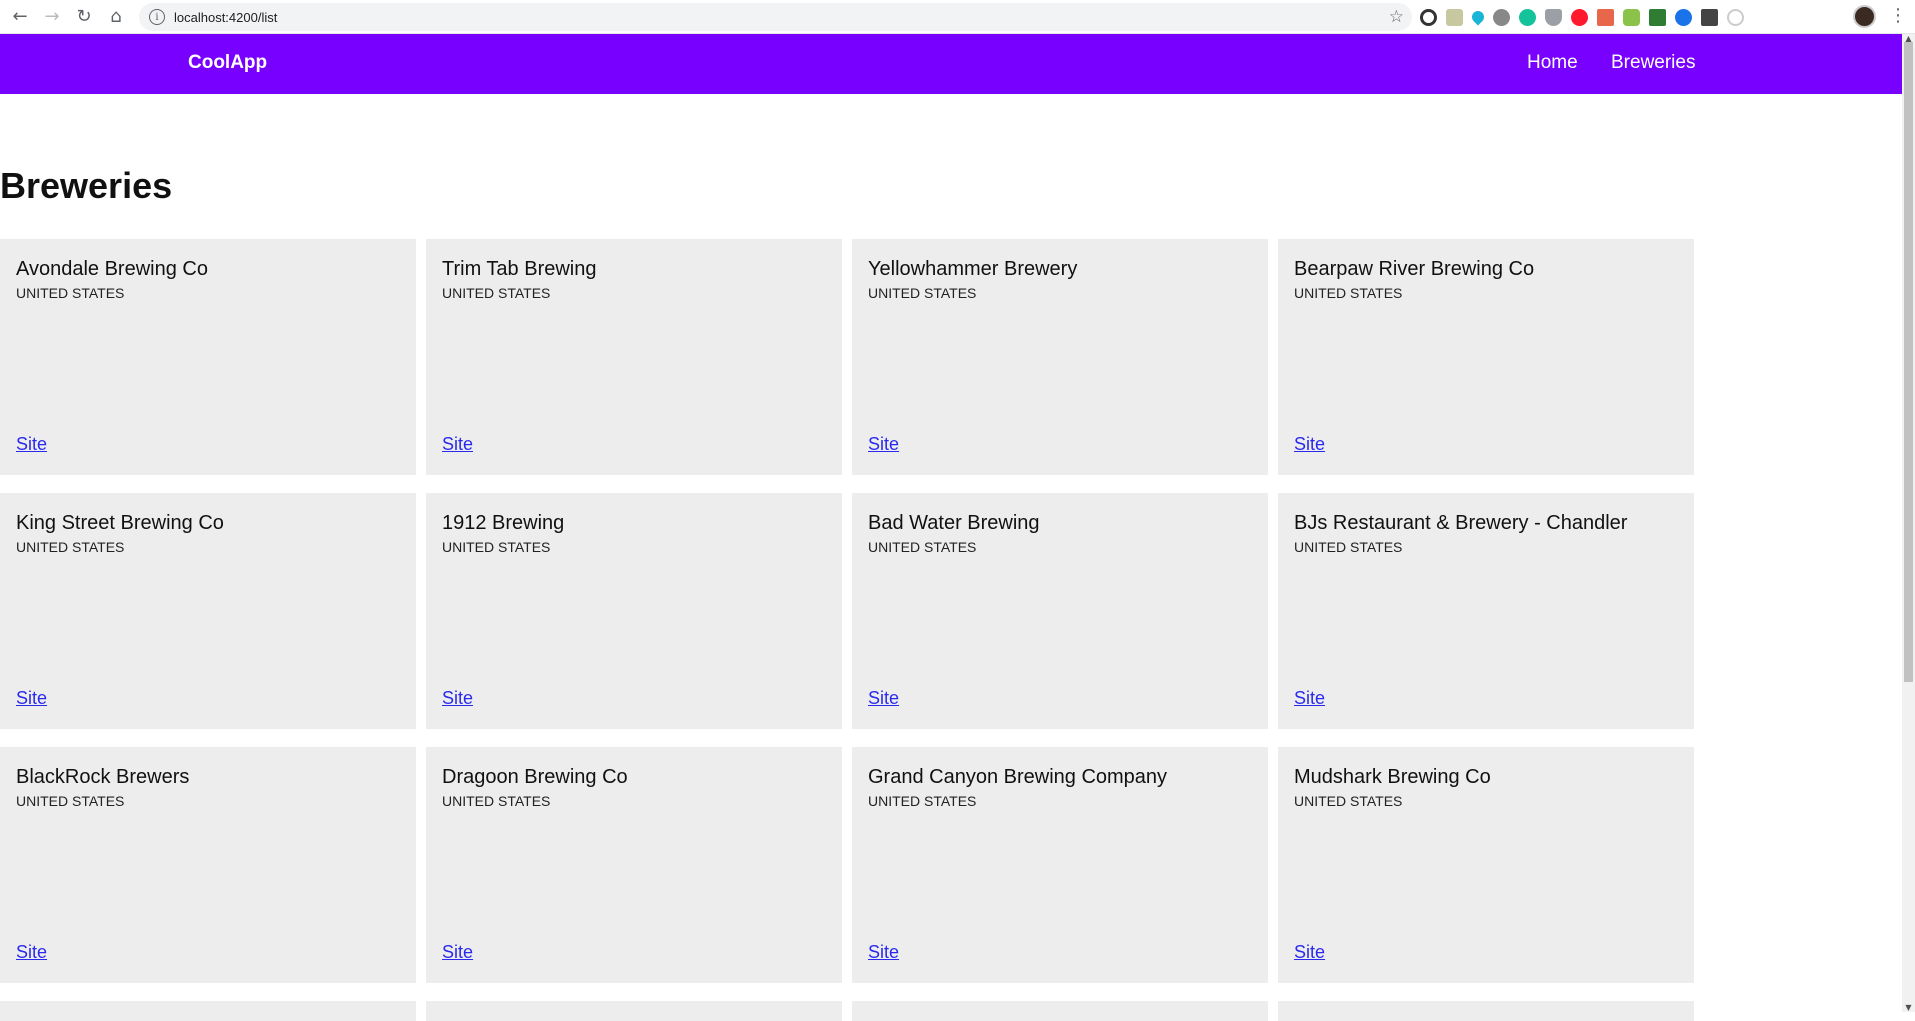 The width and height of the screenshot is (1915, 1021). I want to click on brewery-name: Bearpaw River Brewing Co, so click(1414, 269).